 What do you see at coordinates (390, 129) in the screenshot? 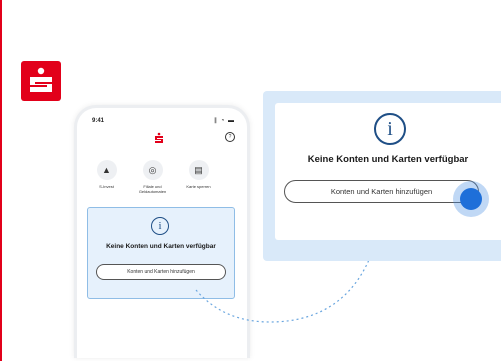
I see `info-icon: i` at bounding box center [390, 129].